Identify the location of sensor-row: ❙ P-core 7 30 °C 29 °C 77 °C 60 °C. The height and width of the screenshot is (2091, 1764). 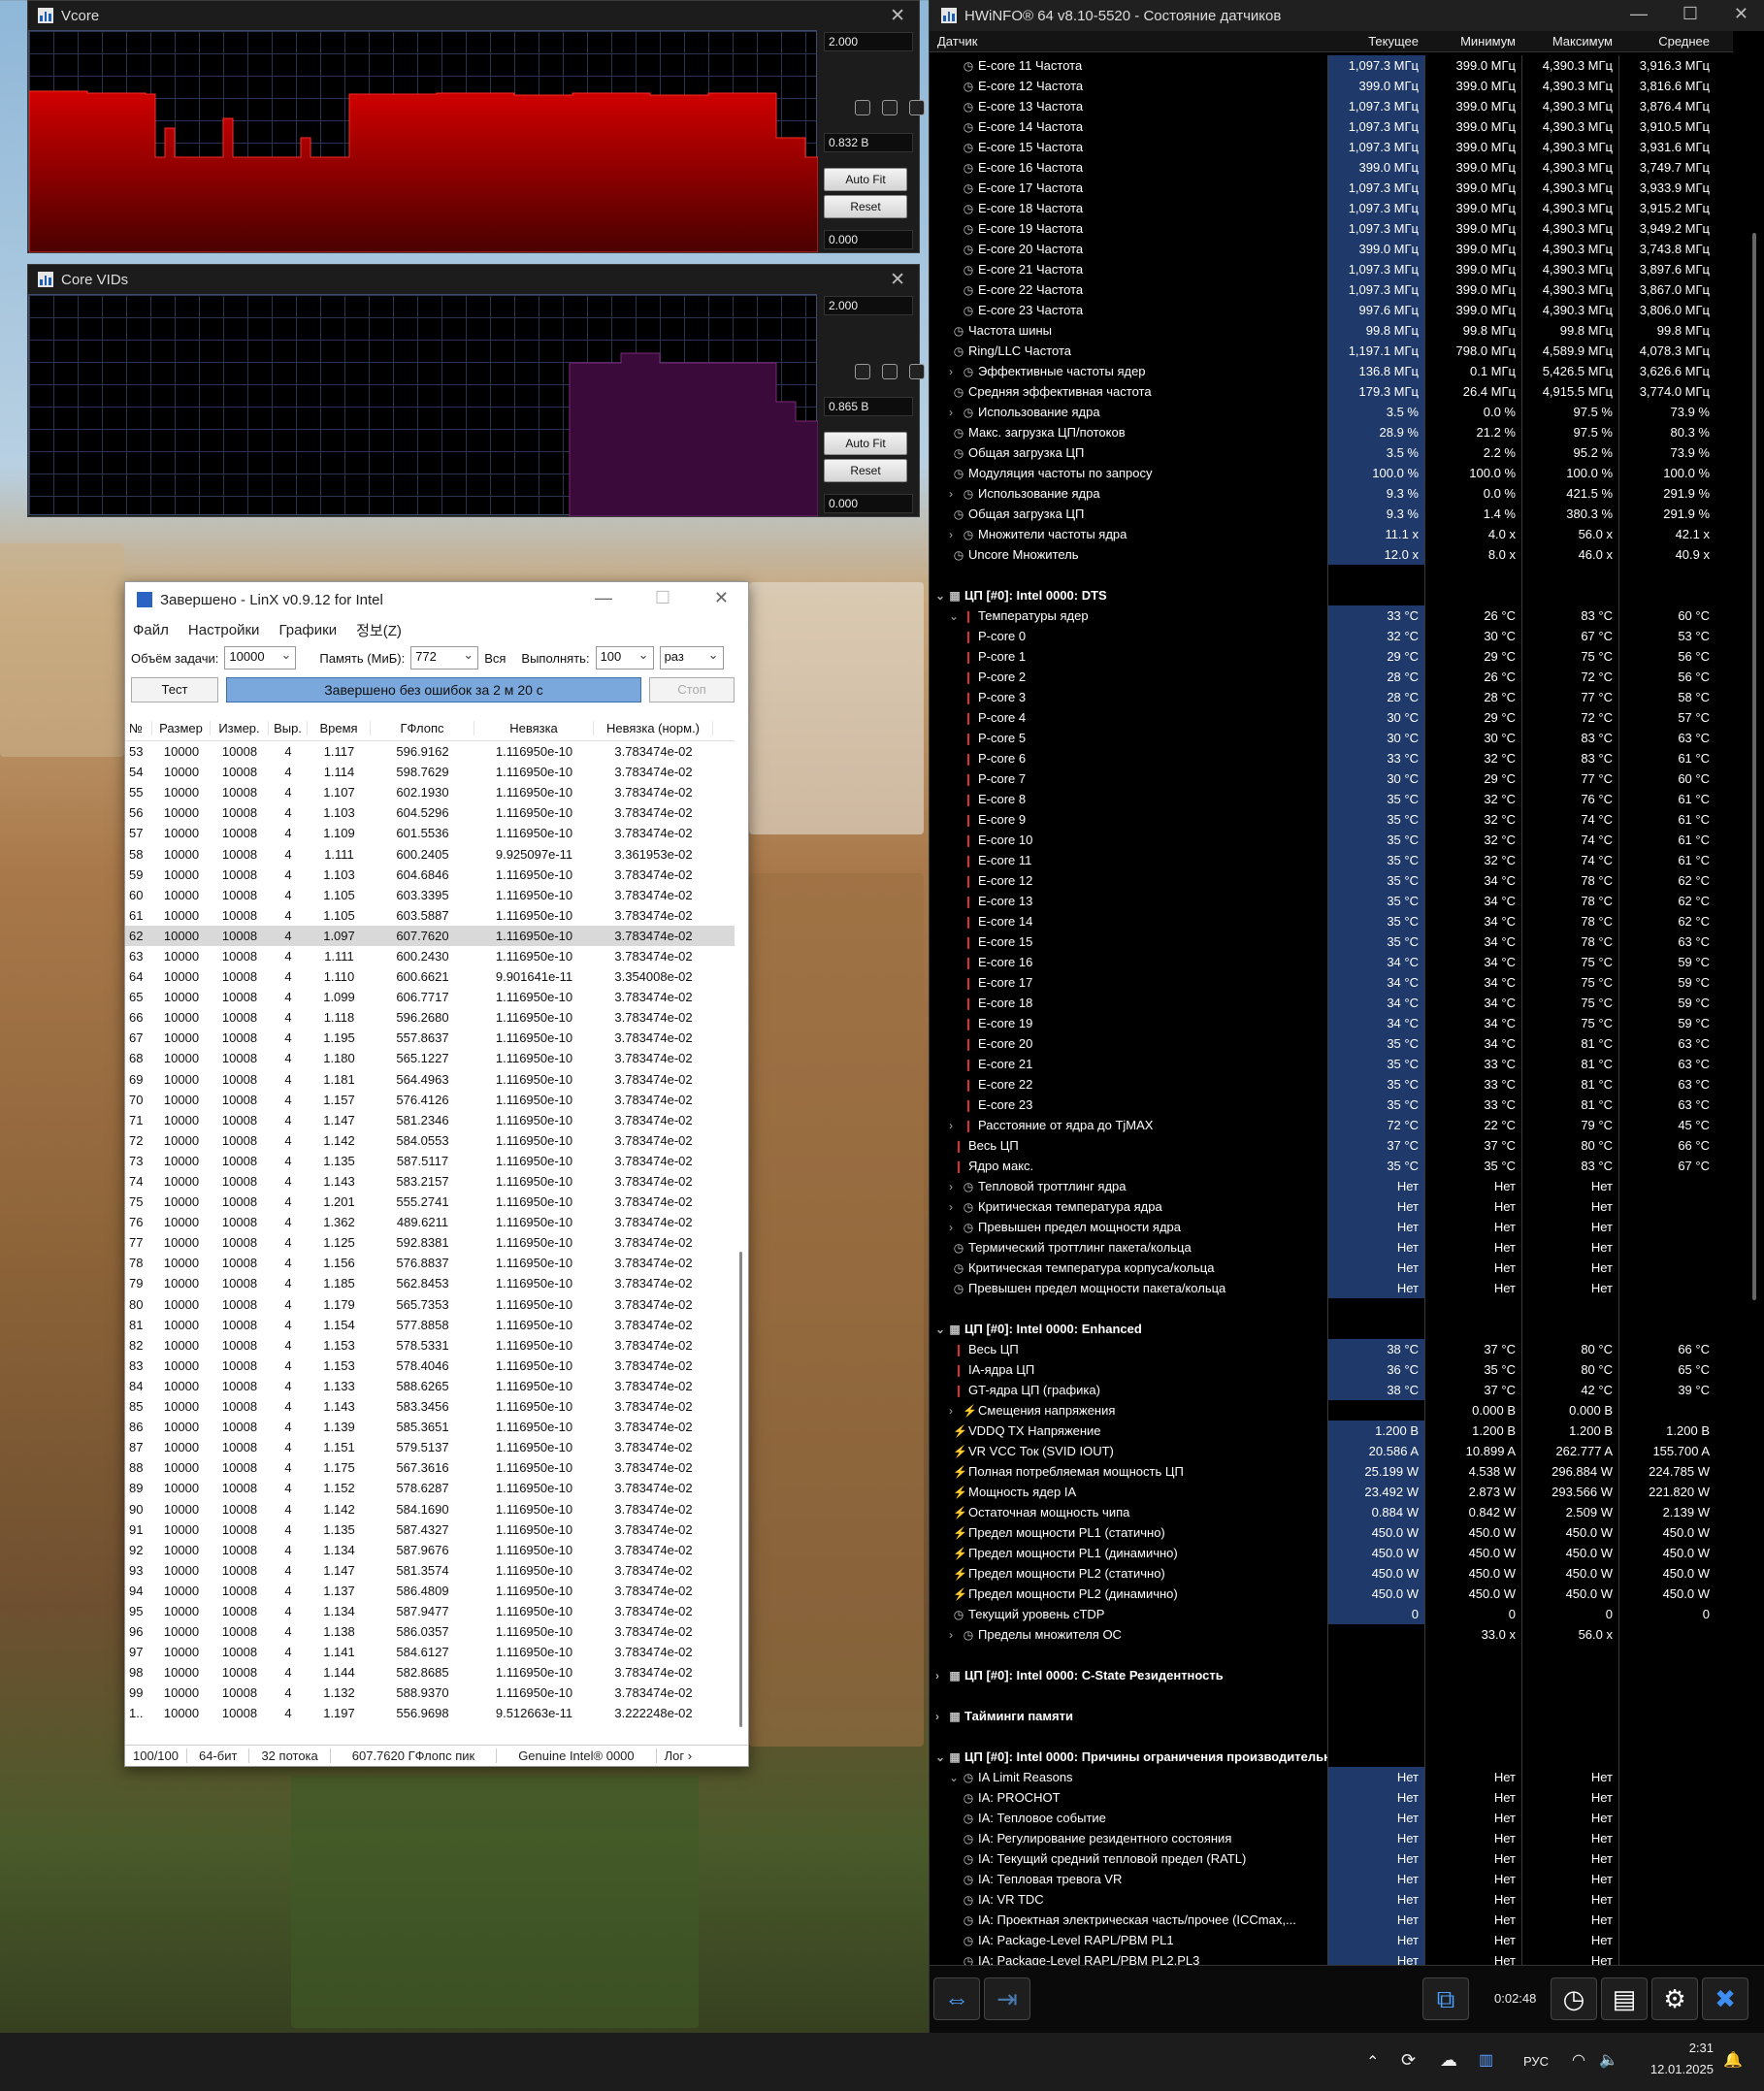
(1331, 778).